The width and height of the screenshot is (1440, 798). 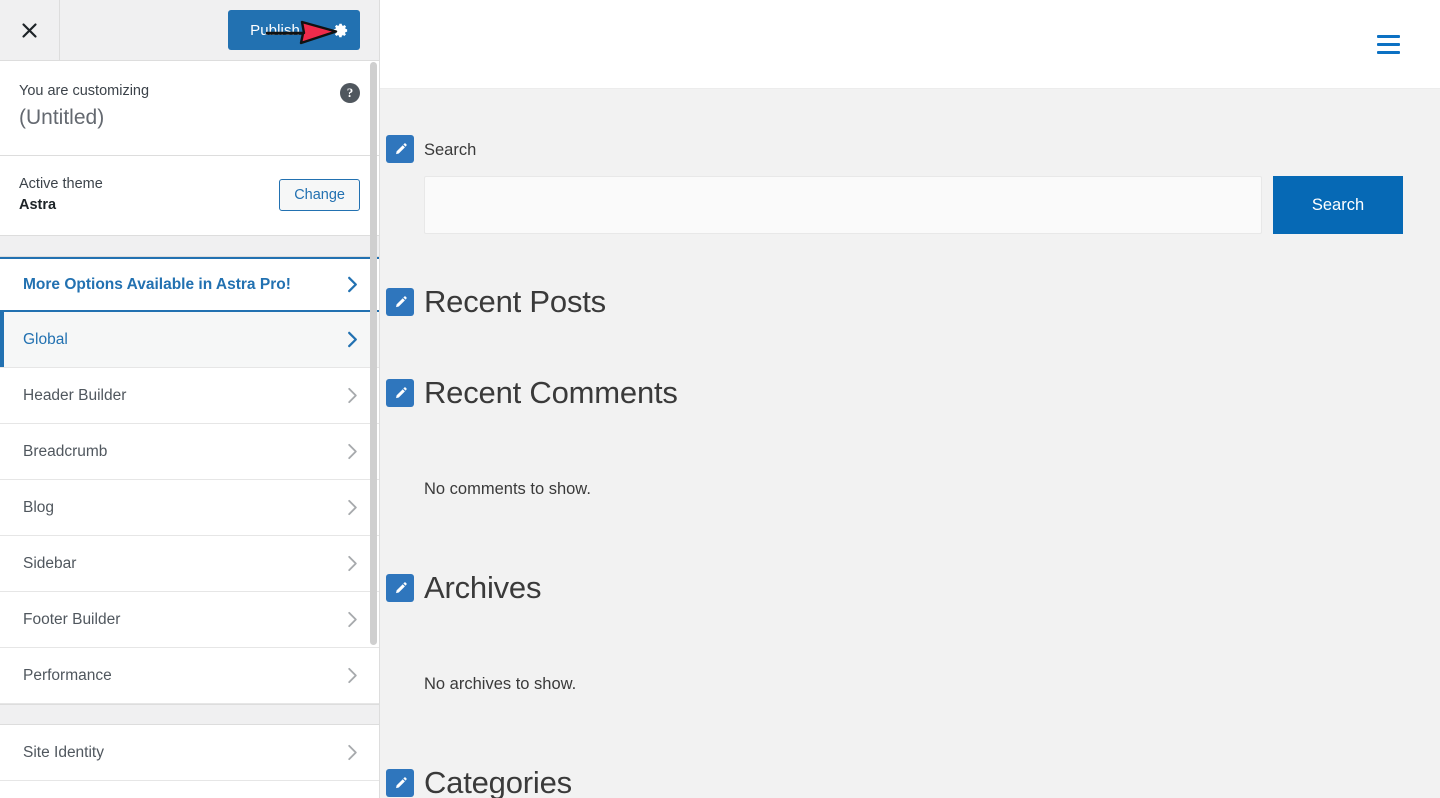 What do you see at coordinates (39, 507) in the screenshot?
I see `sidebar-item-label: Blog` at bounding box center [39, 507].